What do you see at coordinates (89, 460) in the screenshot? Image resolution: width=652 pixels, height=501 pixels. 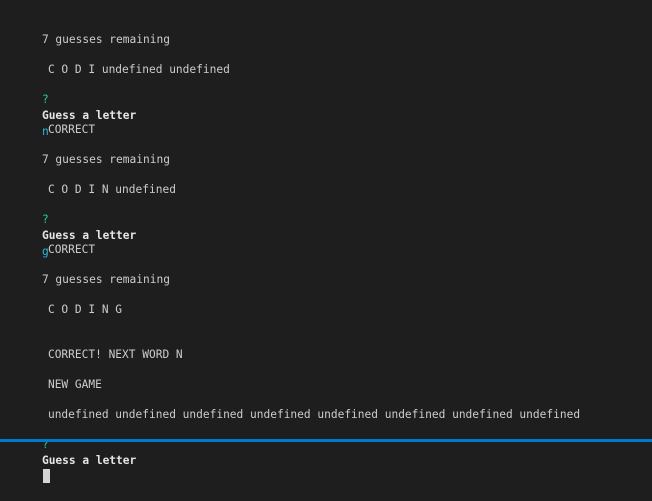 I see `guess-prompt-label: Guess a letter` at bounding box center [89, 460].